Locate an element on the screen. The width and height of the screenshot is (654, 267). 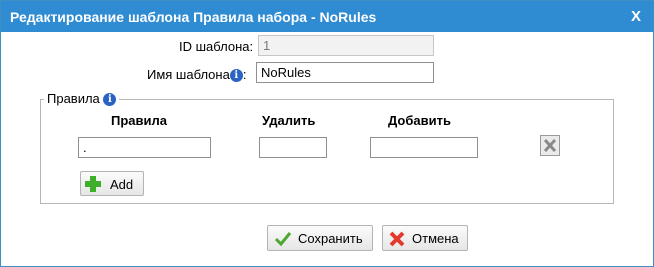
template-name-colon: : is located at coordinates (244, 74).